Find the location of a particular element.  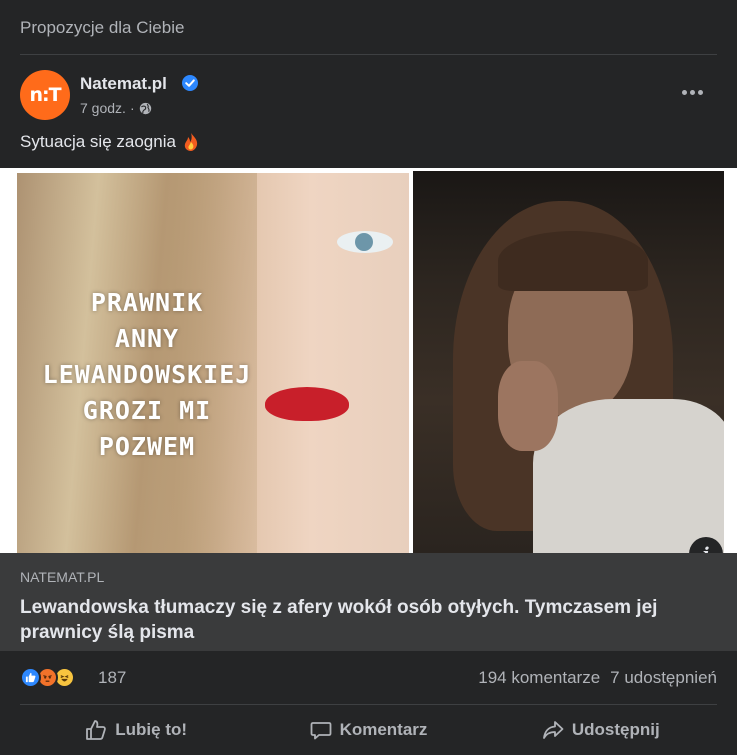

thumbs-up-icon is located at coordinates (96, 730).